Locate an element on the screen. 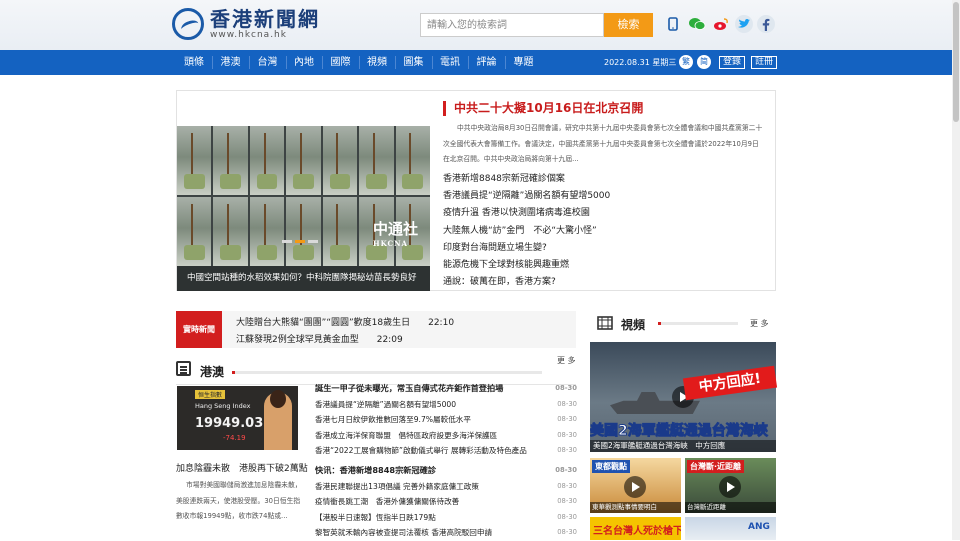 The image size is (960, 541). live-news-tag: 實時新聞 is located at coordinates (199, 329).